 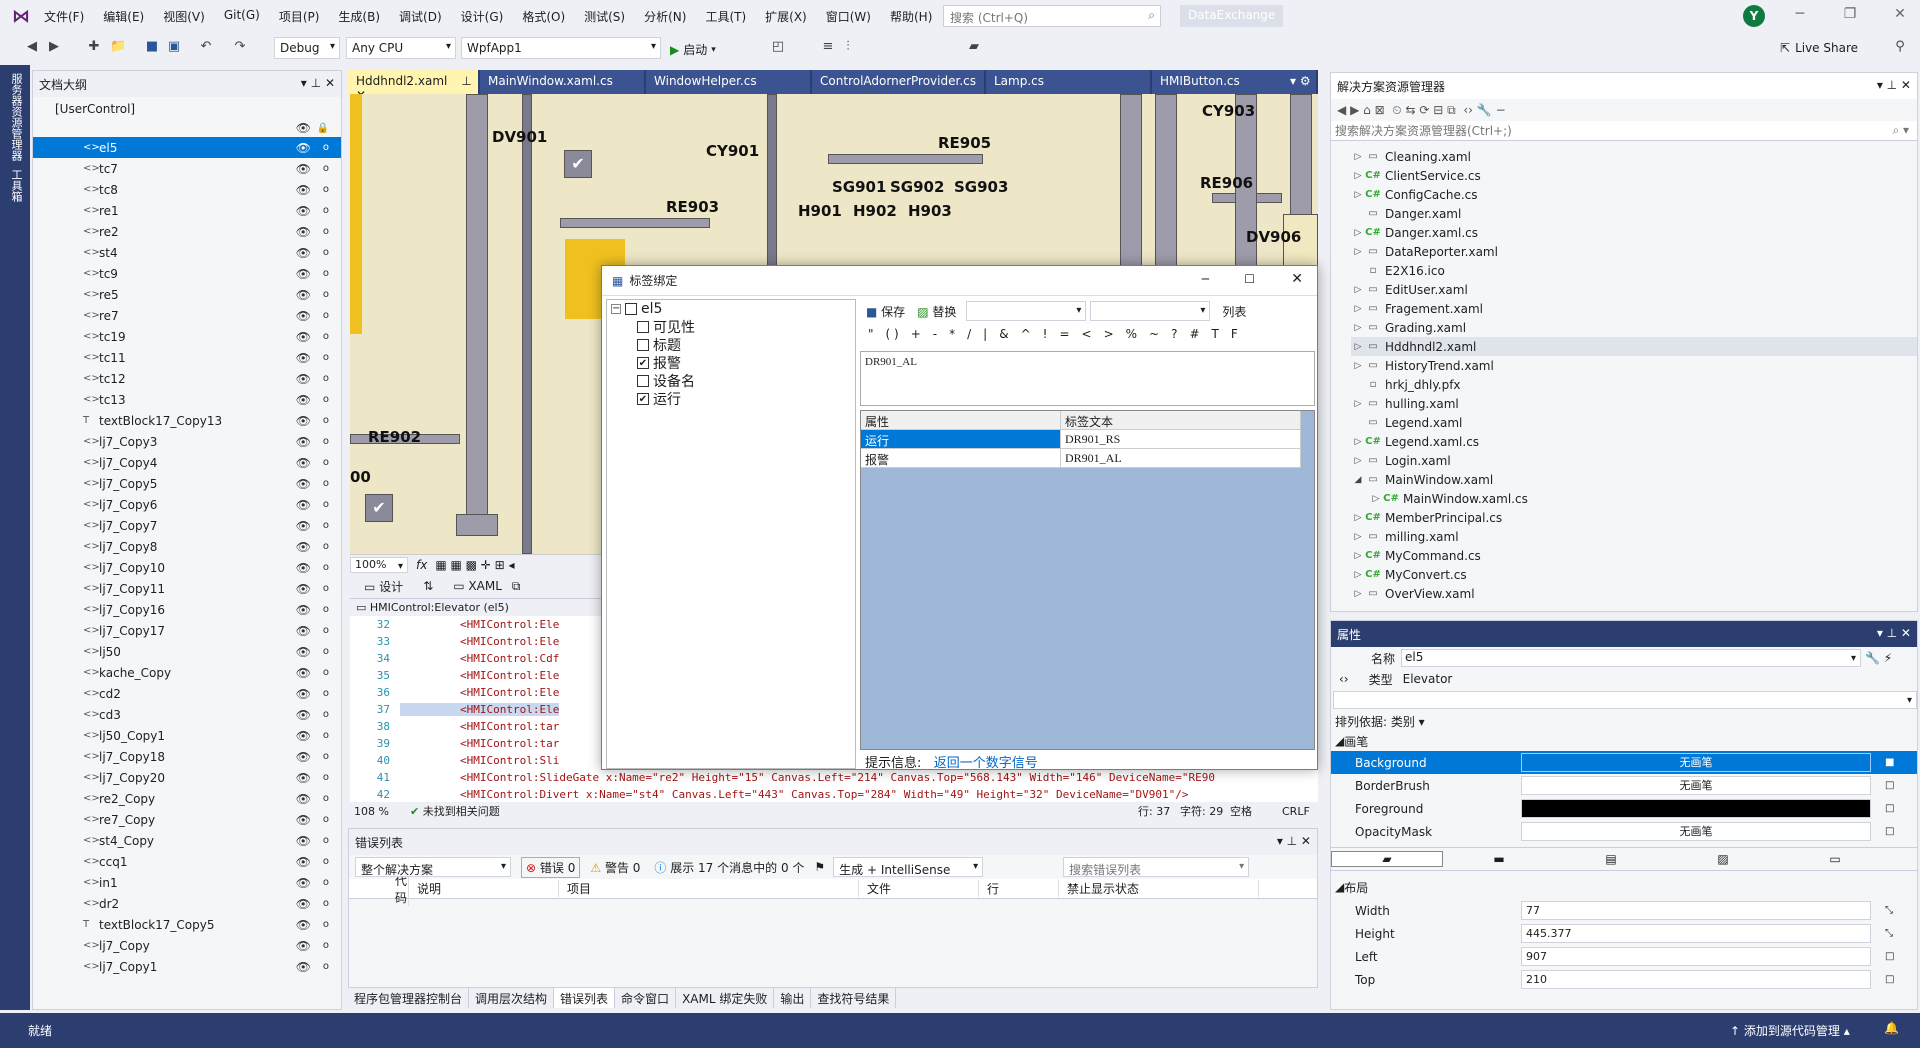 I want to click on outline-item: <> tc12 👁 o, so click(x=187, y=378).